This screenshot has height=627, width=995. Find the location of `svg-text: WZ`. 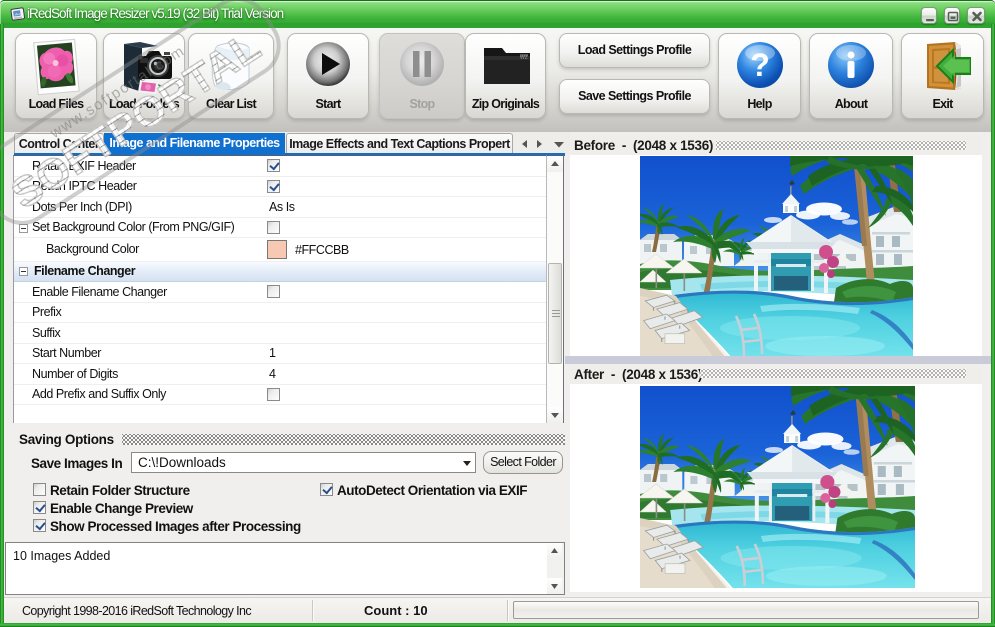

svg-text: WZ is located at coordinates (524, 58).